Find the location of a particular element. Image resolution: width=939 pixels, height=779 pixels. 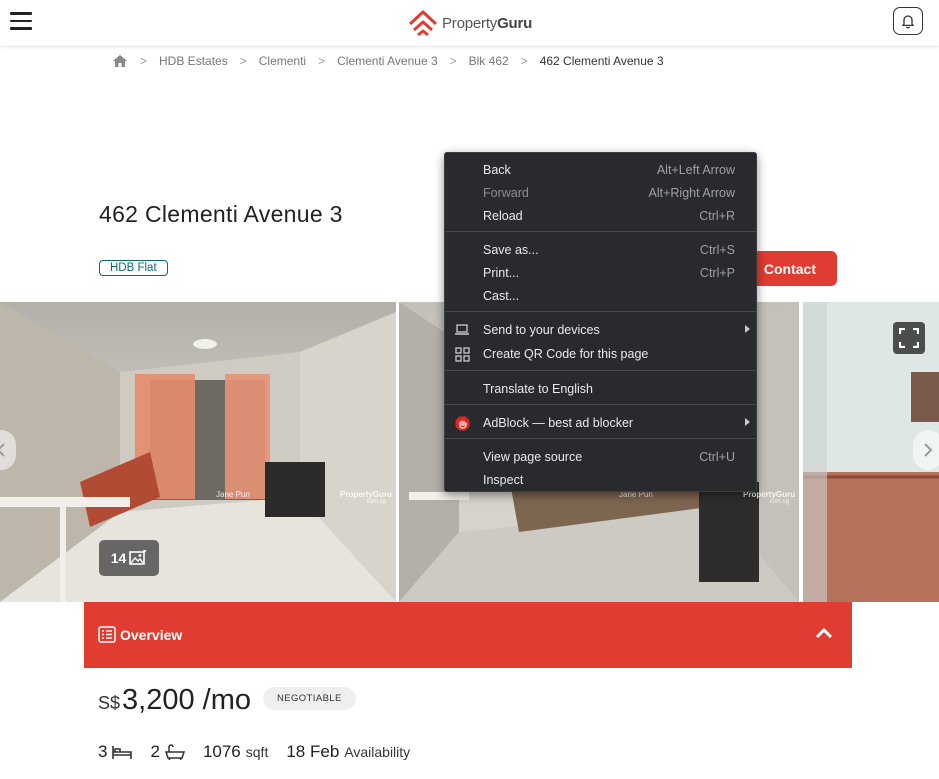

menu-shortcut: Ctrl+R is located at coordinates (717, 215).